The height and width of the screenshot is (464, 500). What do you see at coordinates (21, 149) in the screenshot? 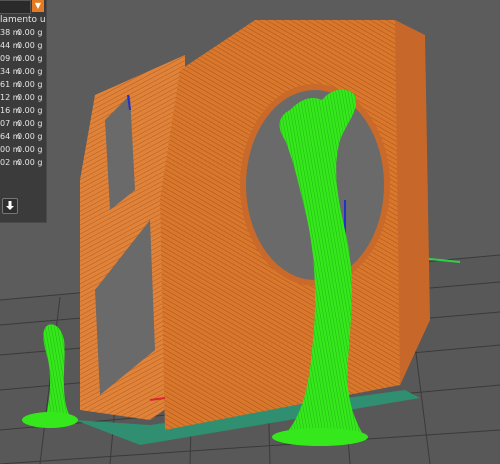
I see `stats-row: 00 m0.00 g` at bounding box center [21, 149].